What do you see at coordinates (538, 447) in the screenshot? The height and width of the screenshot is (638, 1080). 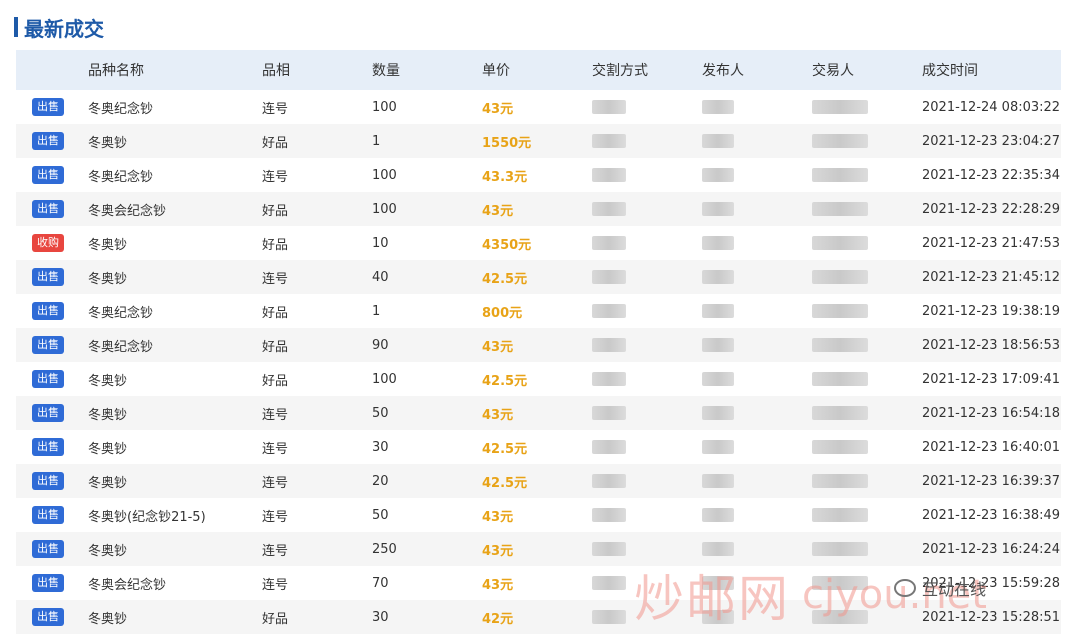 I see `table-row: 出售 冬奥钞 连号 30 42.5元 2021-12-23 16:40:01` at bounding box center [538, 447].